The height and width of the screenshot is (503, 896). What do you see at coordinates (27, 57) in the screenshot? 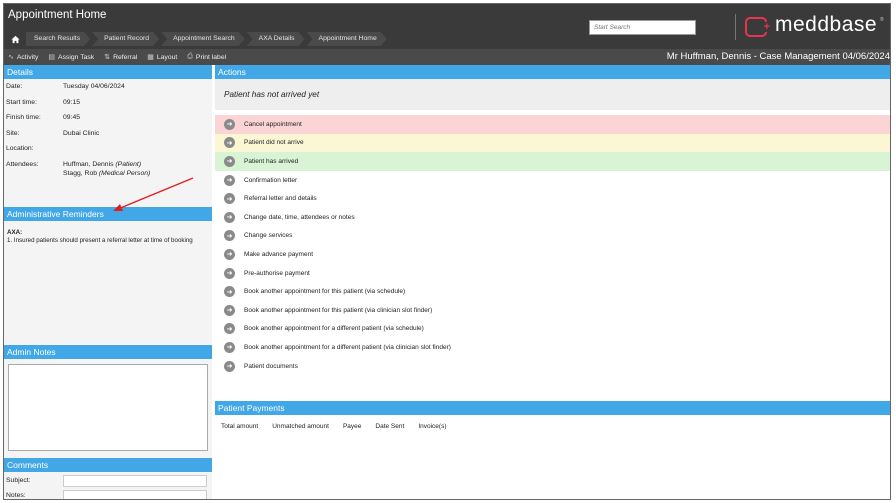
I see `activity-label: Activity` at bounding box center [27, 57].